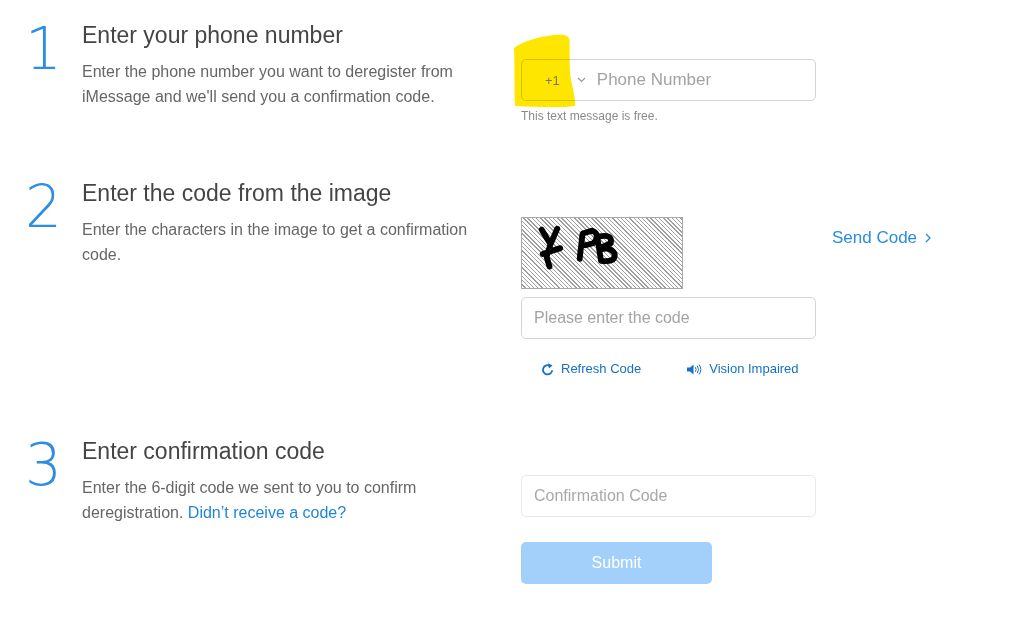 The height and width of the screenshot is (630, 1010). What do you see at coordinates (268, 84) in the screenshot?
I see `step-description: Enter the phone number you want to deregister from iMessage and we'll send you a confirmation code.` at bounding box center [268, 84].